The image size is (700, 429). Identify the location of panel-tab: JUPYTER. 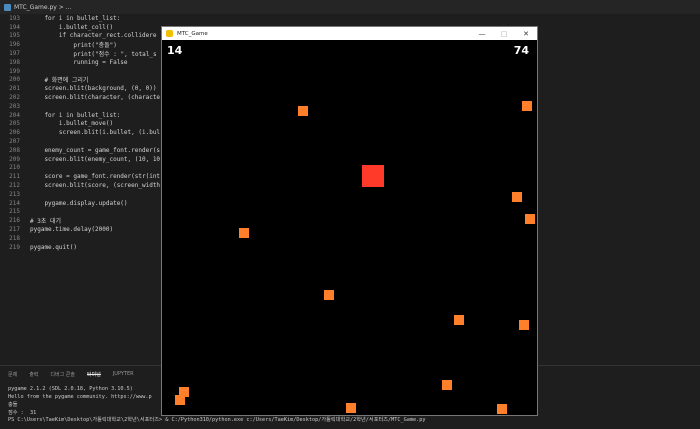
(123, 374).